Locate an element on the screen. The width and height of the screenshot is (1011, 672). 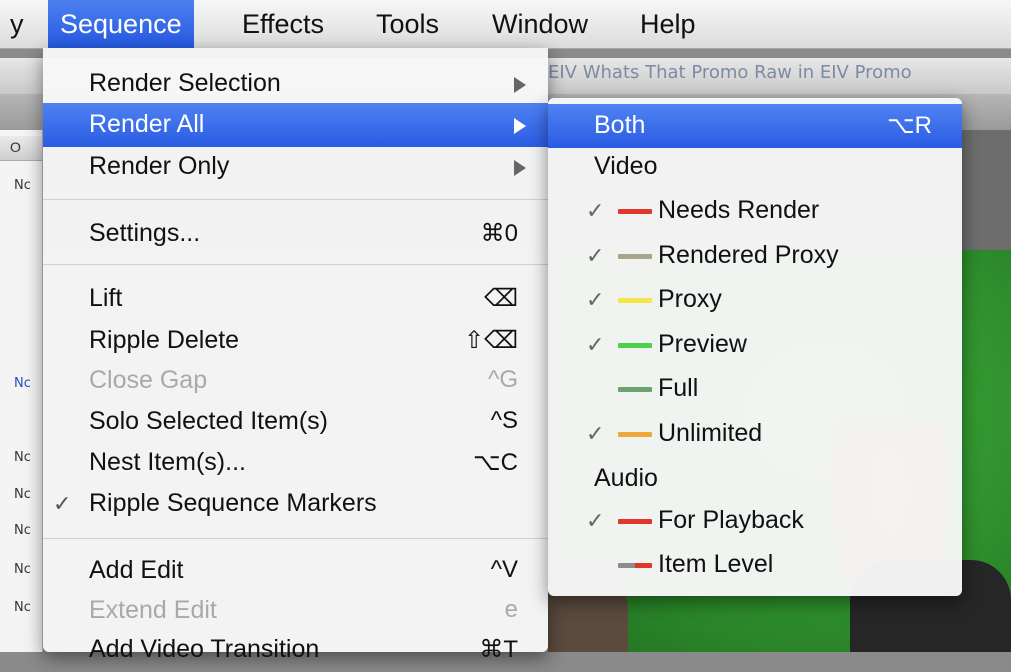
menu-item-render-selection: Render Selection is located at coordinates (295, 84).